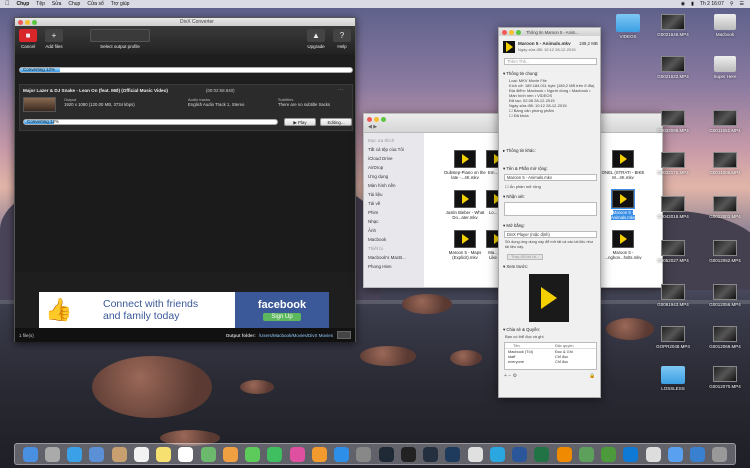 The image size is (750, 468). Describe the element at coordinates (623, 204) in the screenshot. I see `file-item-selected: Maroon 5 - Animals.mkv` at that location.